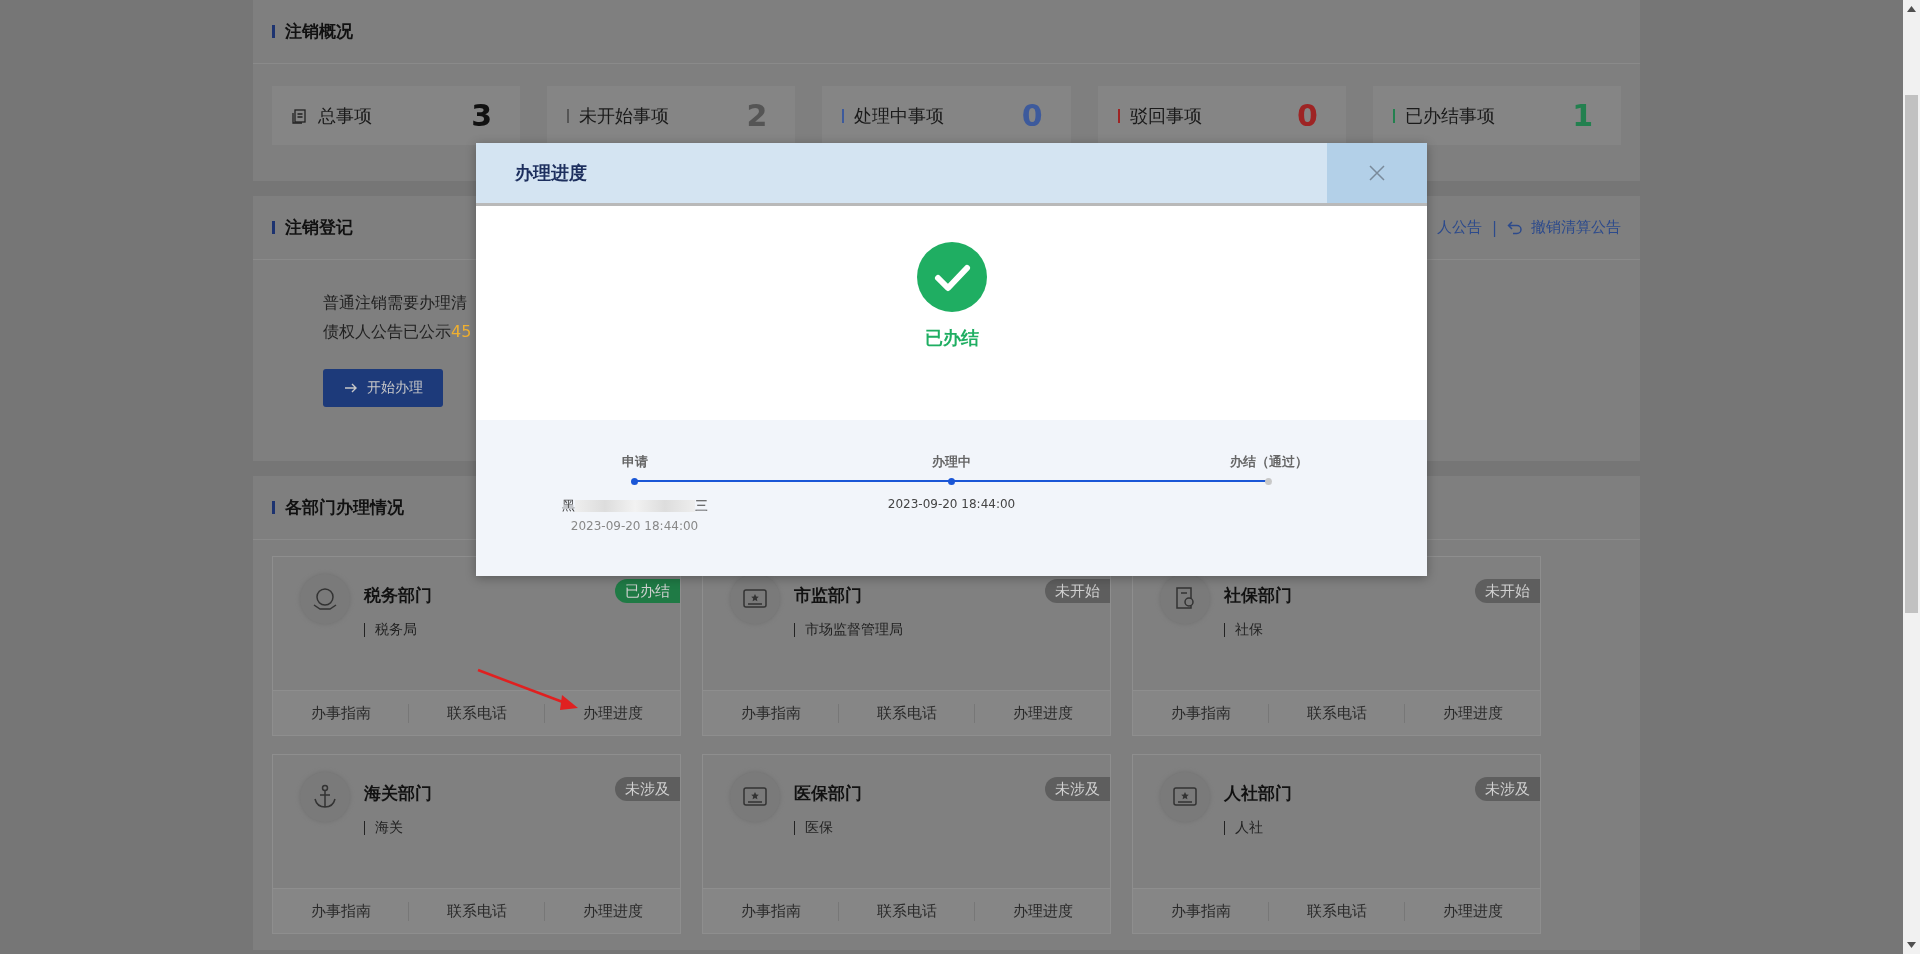 This screenshot has height=954, width=1920. What do you see at coordinates (568, 506) in the screenshot?
I see `applicant-name: 黑` at bounding box center [568, 506].